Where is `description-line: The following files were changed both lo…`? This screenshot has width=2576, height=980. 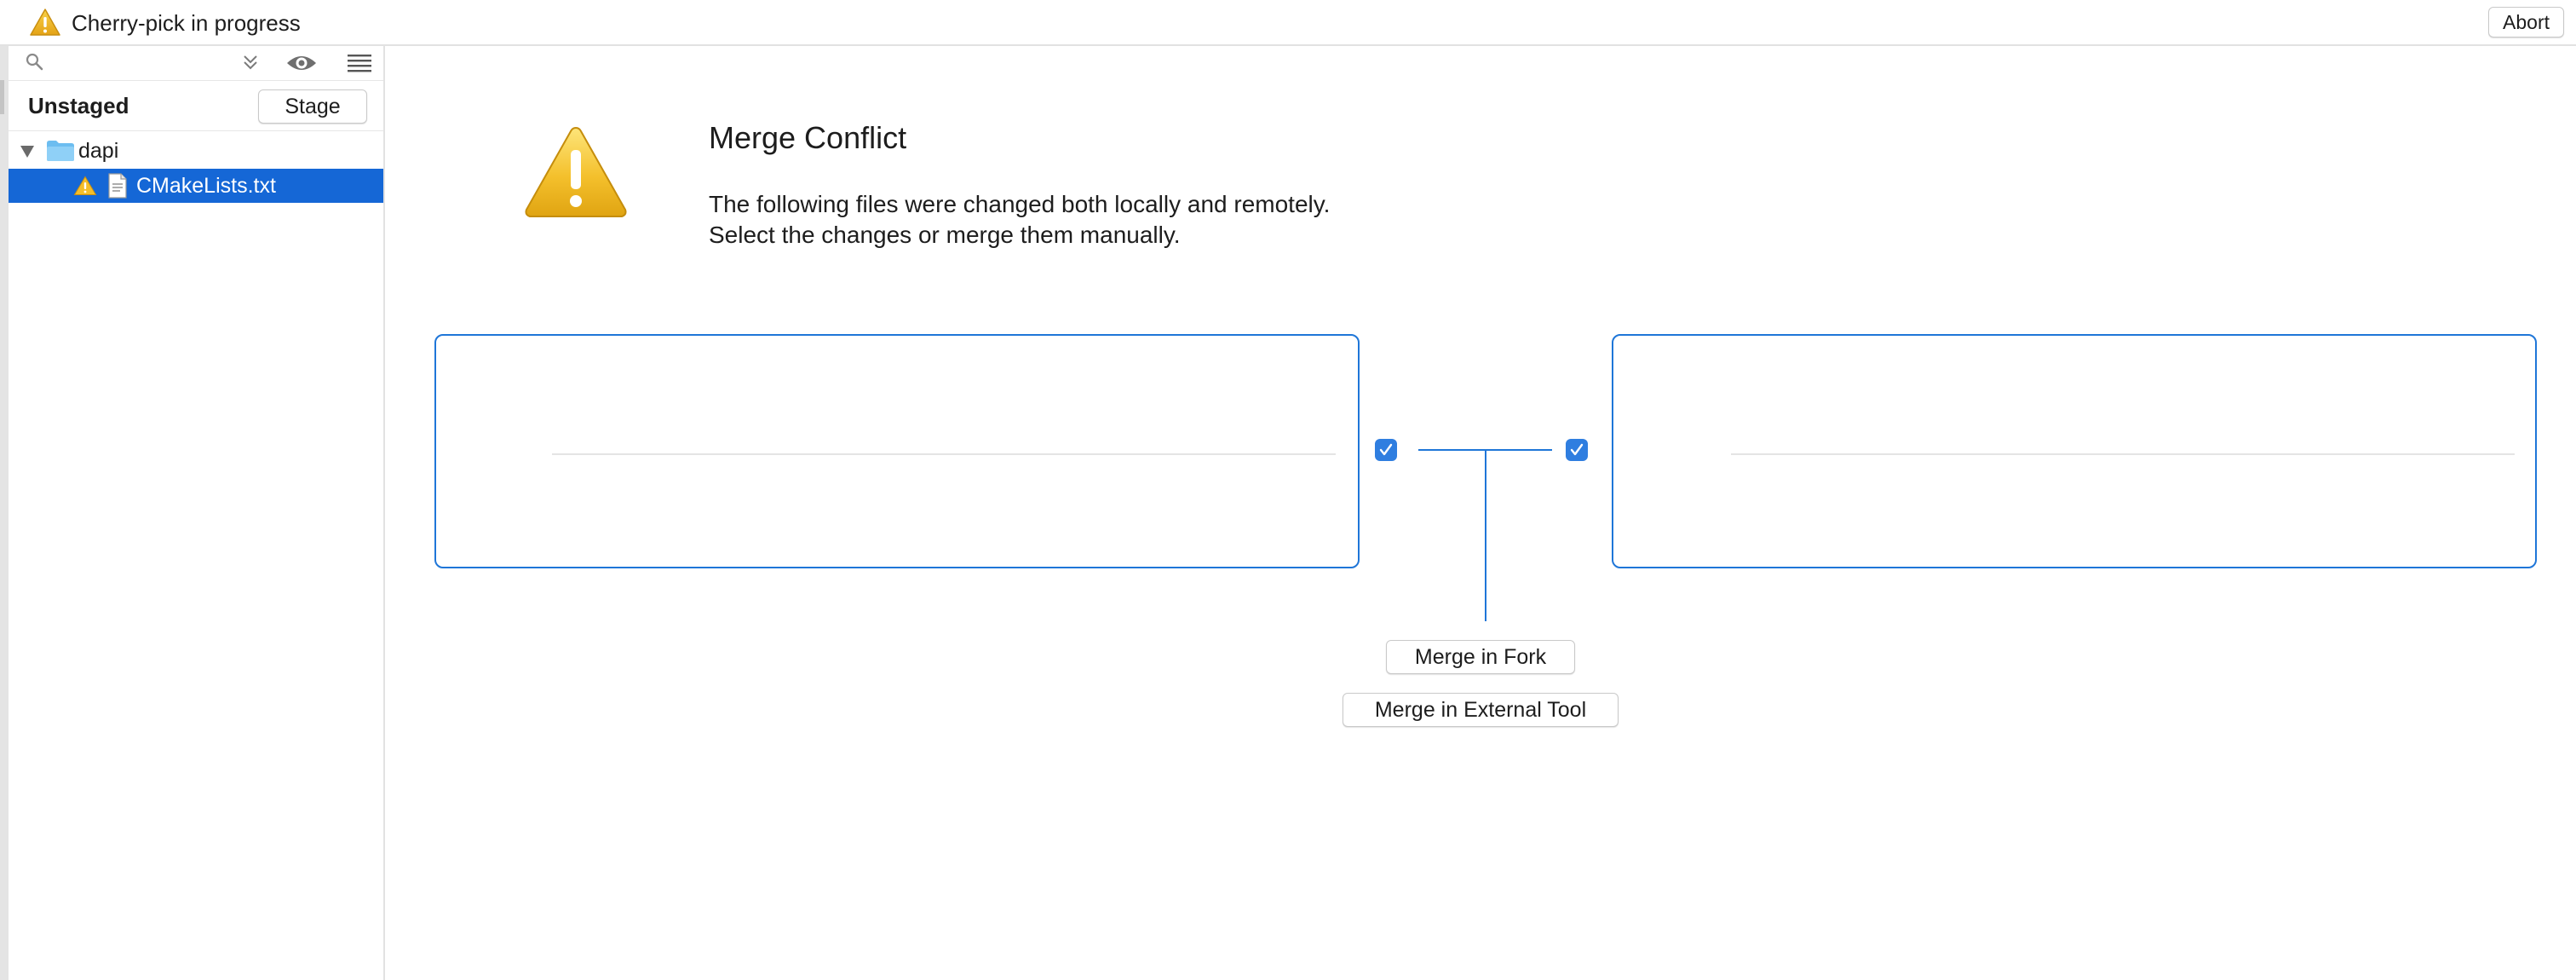 description-line: The following files were changed both lo… is located at coordinates (1020, 204).